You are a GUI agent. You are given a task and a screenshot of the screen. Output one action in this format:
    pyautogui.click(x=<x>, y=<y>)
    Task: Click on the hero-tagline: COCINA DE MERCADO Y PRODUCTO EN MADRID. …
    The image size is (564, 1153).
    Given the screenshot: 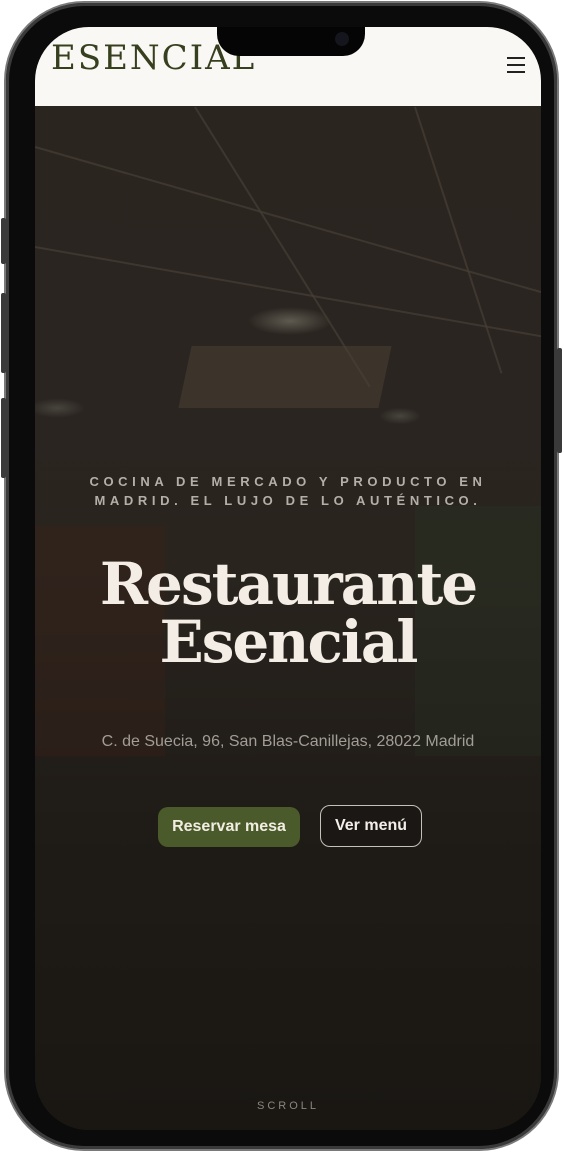 What is the action you would take?
    pyautogui.click(x=288, y=491)
    